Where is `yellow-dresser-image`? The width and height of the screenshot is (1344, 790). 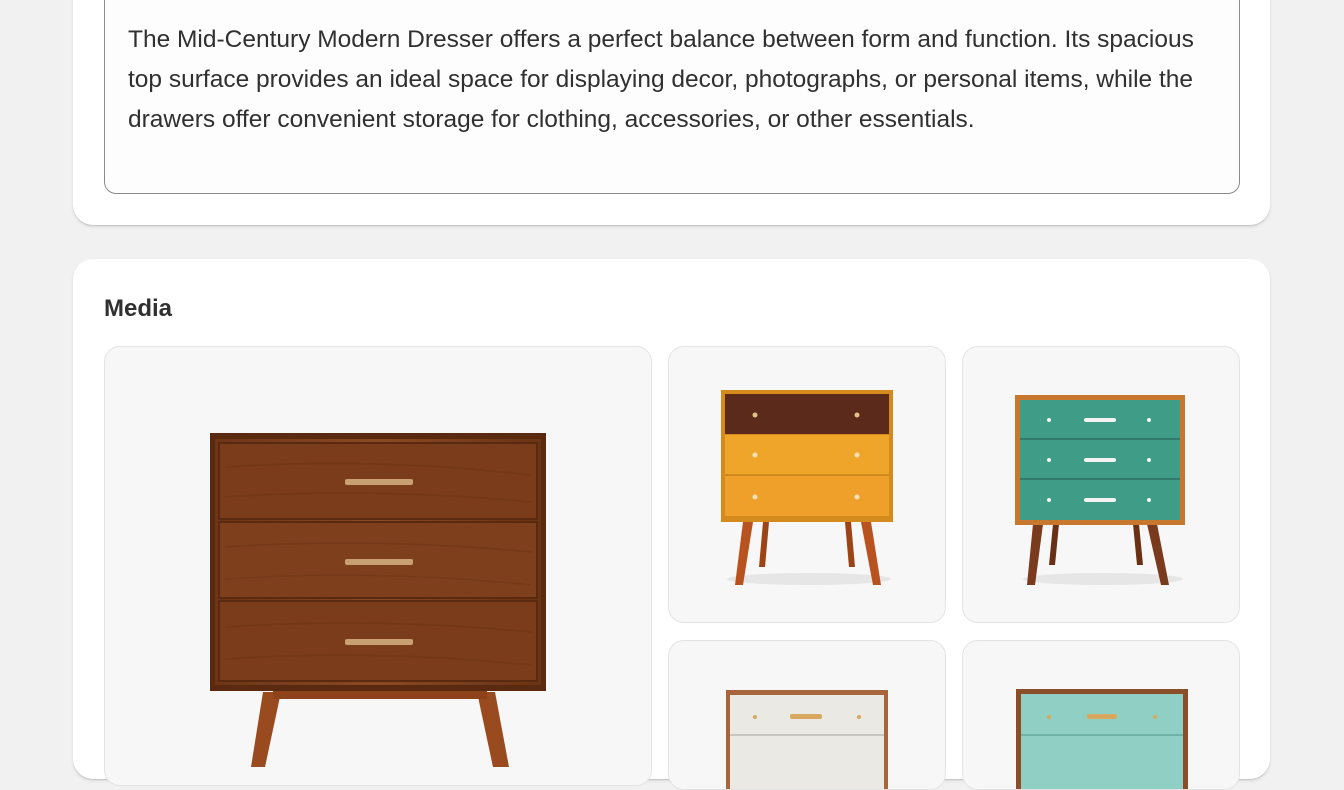 yellow-dresser-image is located at coordinates (807, 484).